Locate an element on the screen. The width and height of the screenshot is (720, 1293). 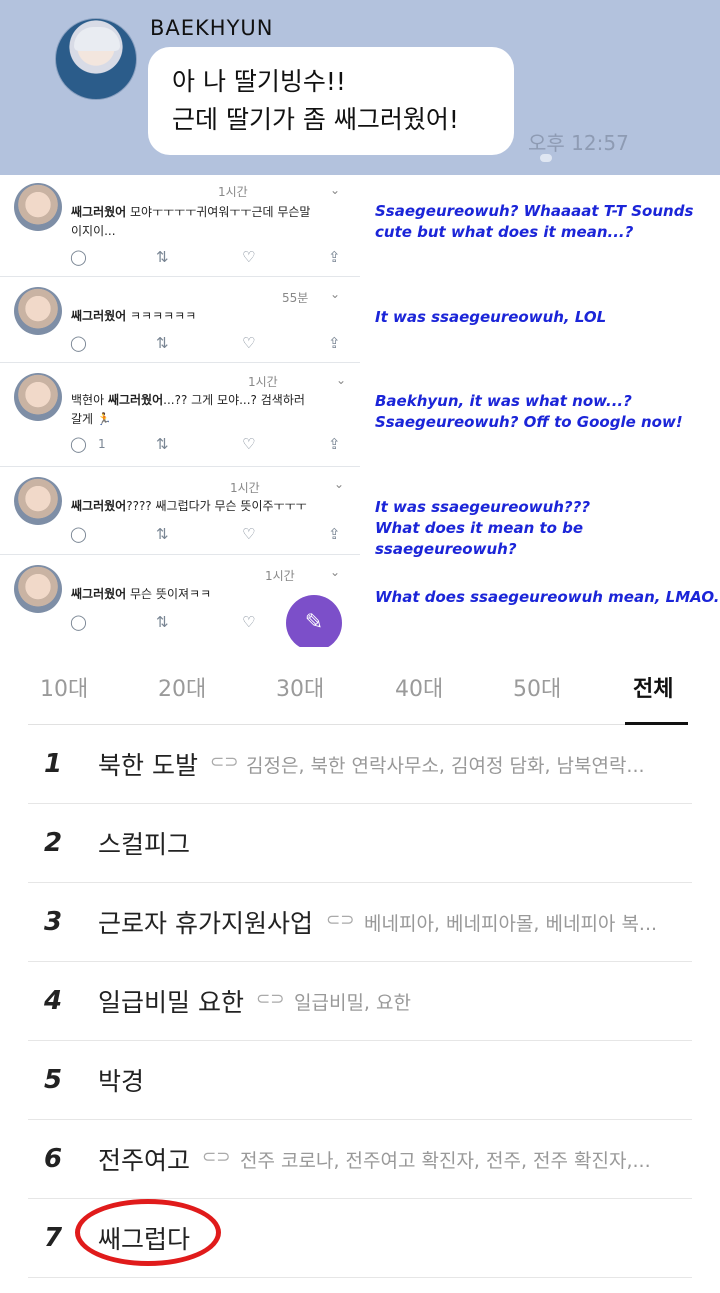
ranking-row: 4 일급비밀 요한 ⊂⊃ 일급비밀, 요한 is located at coordinates (360, 1001).